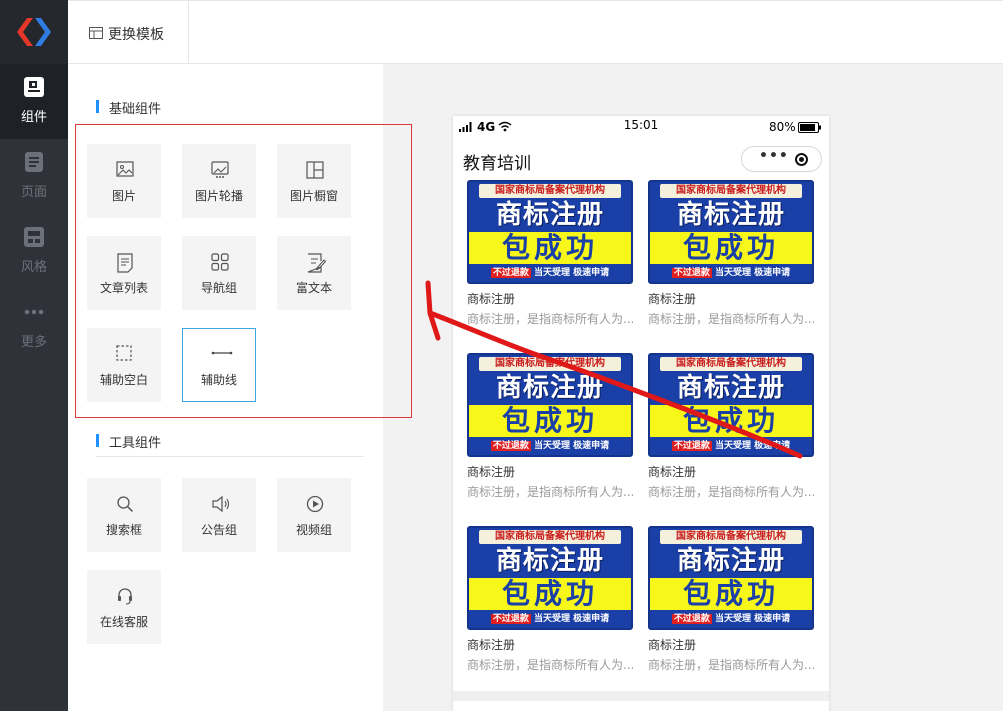 The image size is (1003, 711). I want to click on page-icon, so click(34, 162).